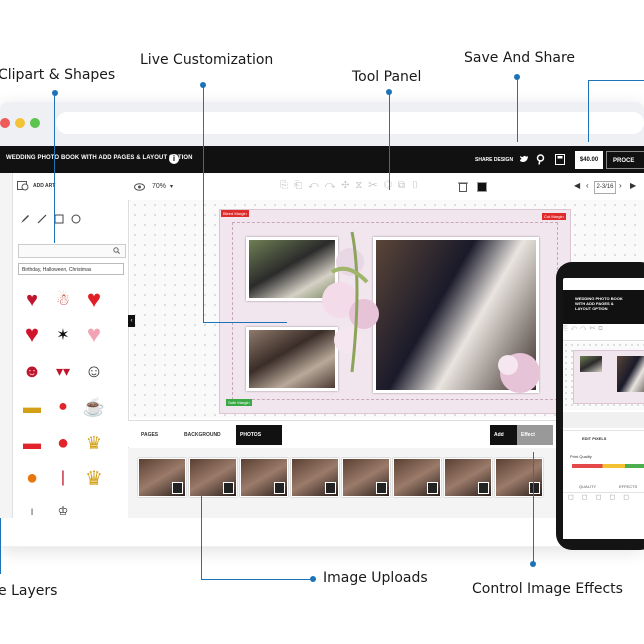  Describe the element at coordinates (257, 579) in the screenshot. I see `callout-hline-image-uploads` at that location.